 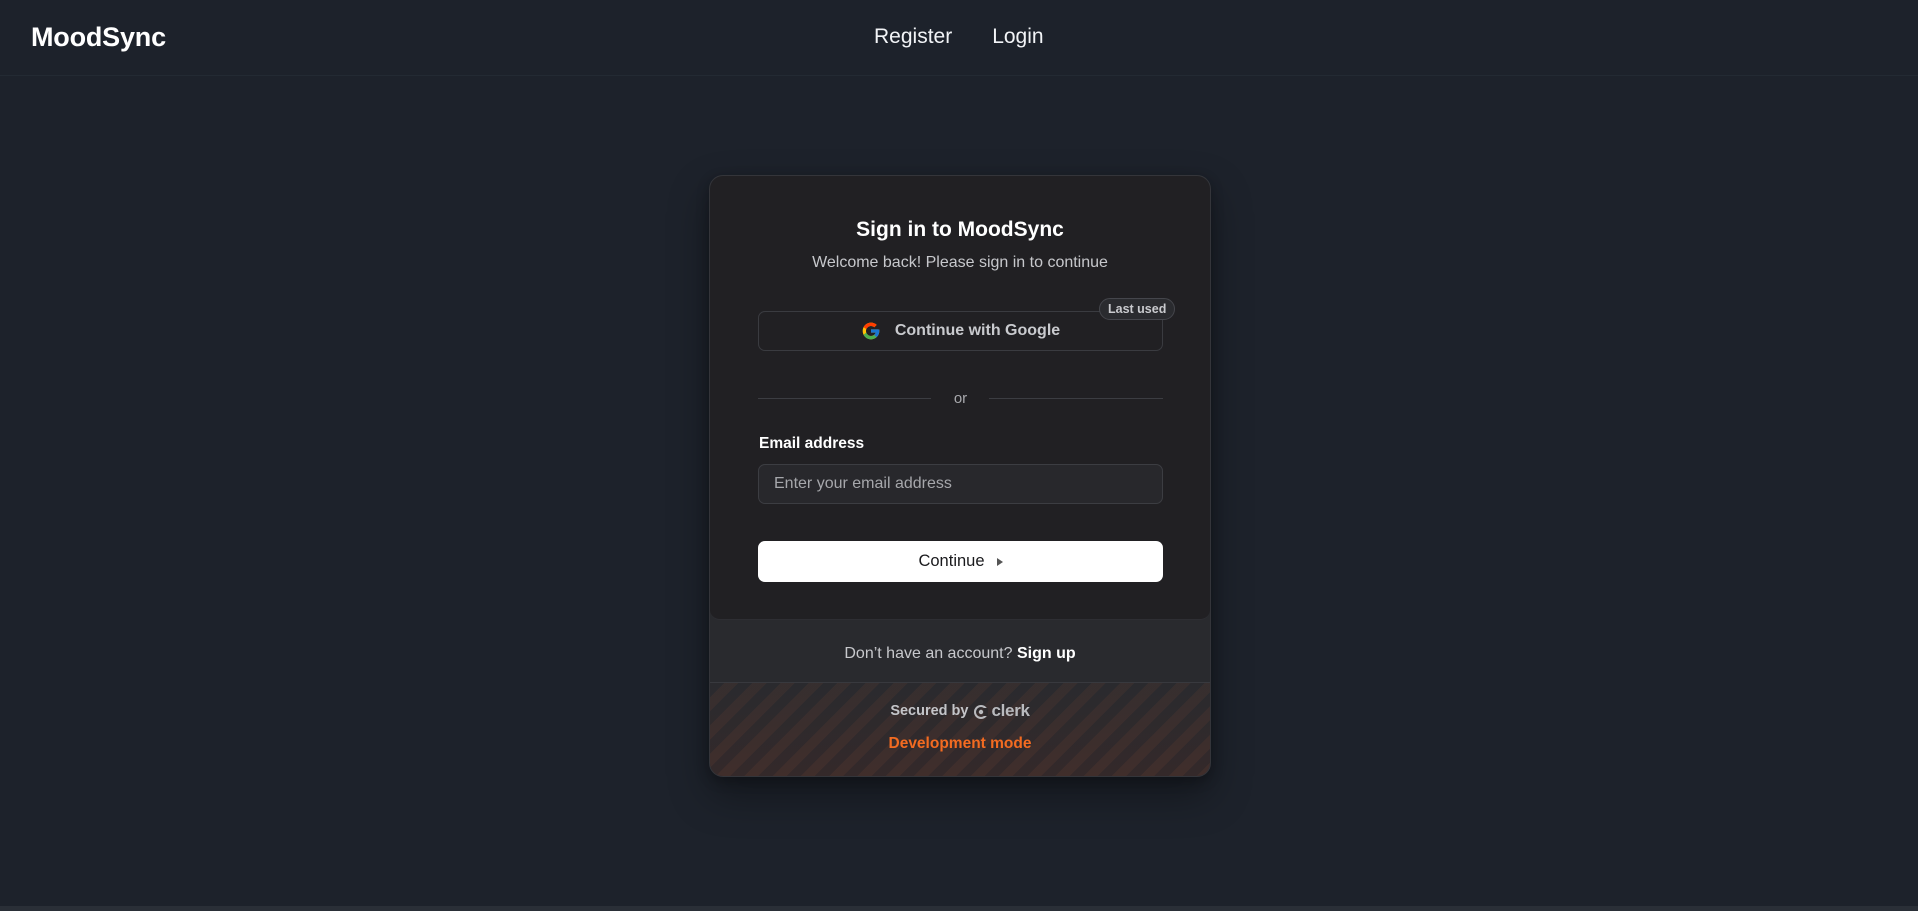 I want to click on development-mode-label: Development mode, so click(x=960, y=743).